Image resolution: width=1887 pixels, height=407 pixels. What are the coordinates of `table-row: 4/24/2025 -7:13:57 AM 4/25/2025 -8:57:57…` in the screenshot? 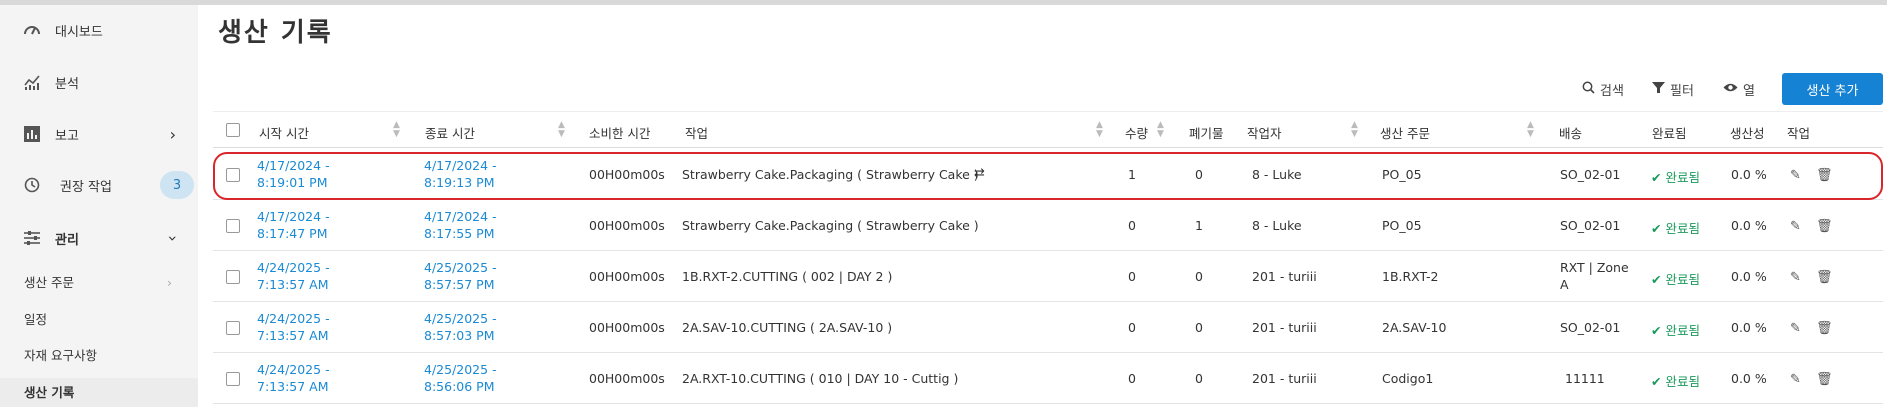 It's located at (1048, 276).